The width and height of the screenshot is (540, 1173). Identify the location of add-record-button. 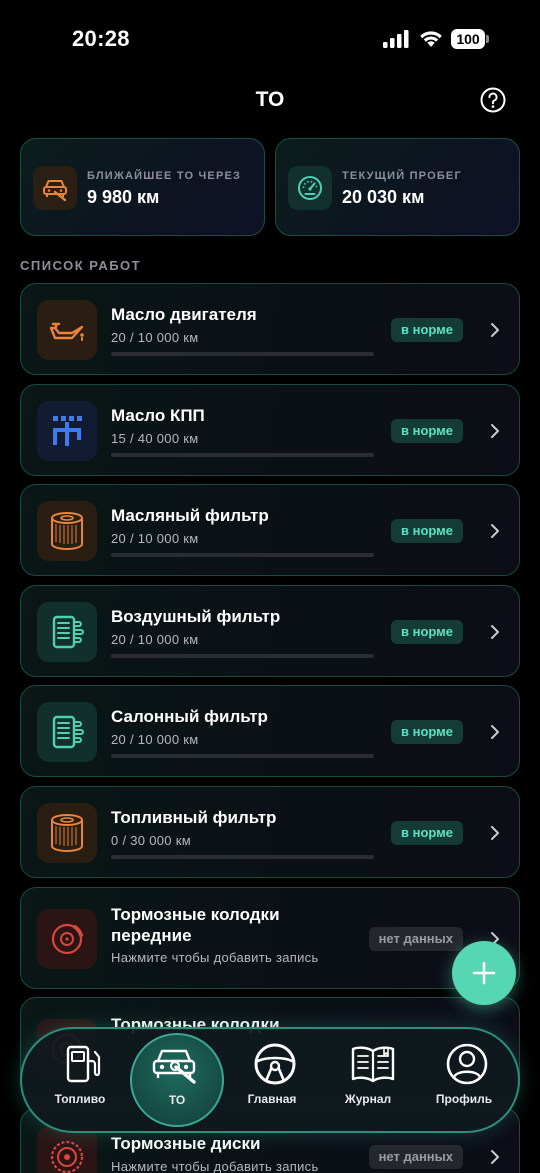
(484, 973).